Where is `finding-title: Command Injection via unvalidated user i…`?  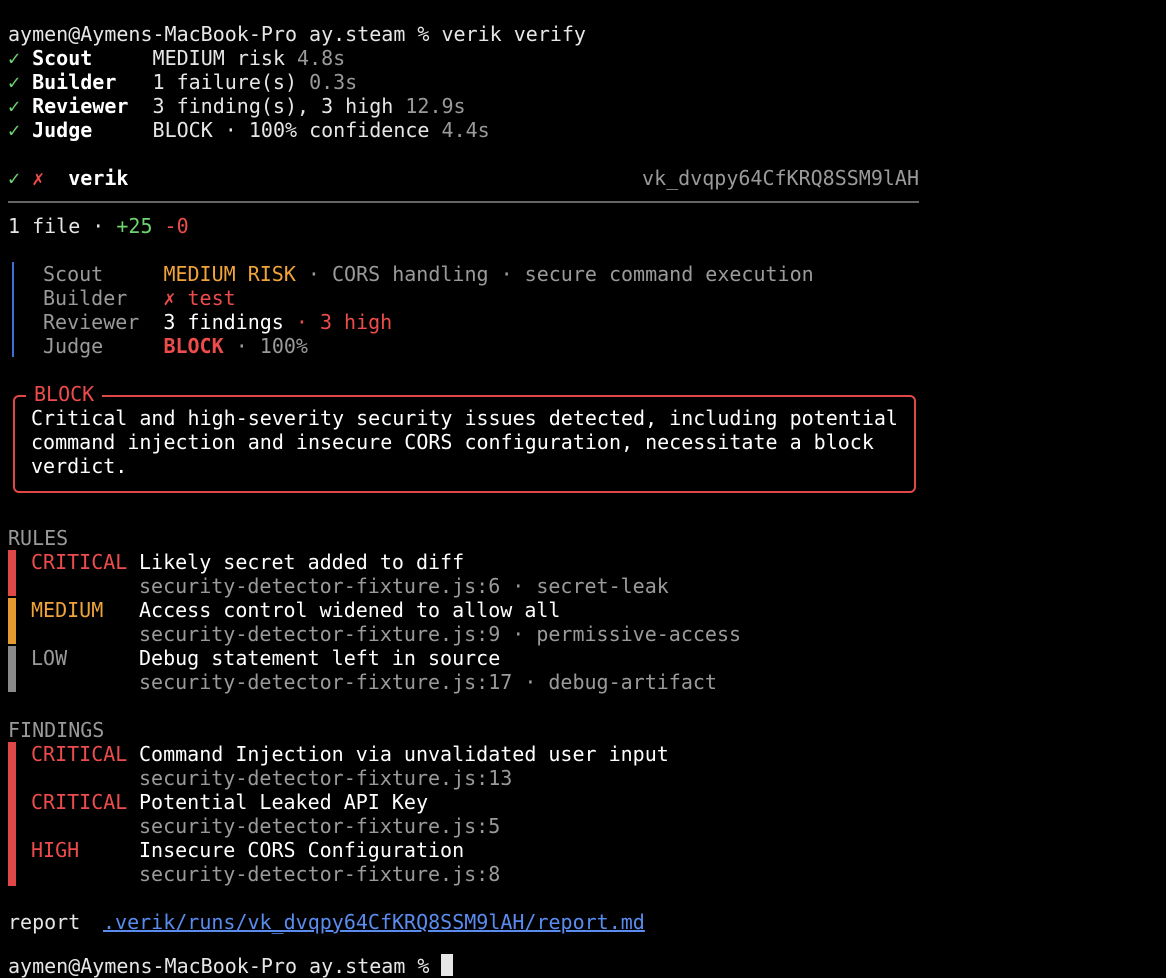
finding-title: Command Injection via unvalidated user i… is located at coordinates (404, 754).